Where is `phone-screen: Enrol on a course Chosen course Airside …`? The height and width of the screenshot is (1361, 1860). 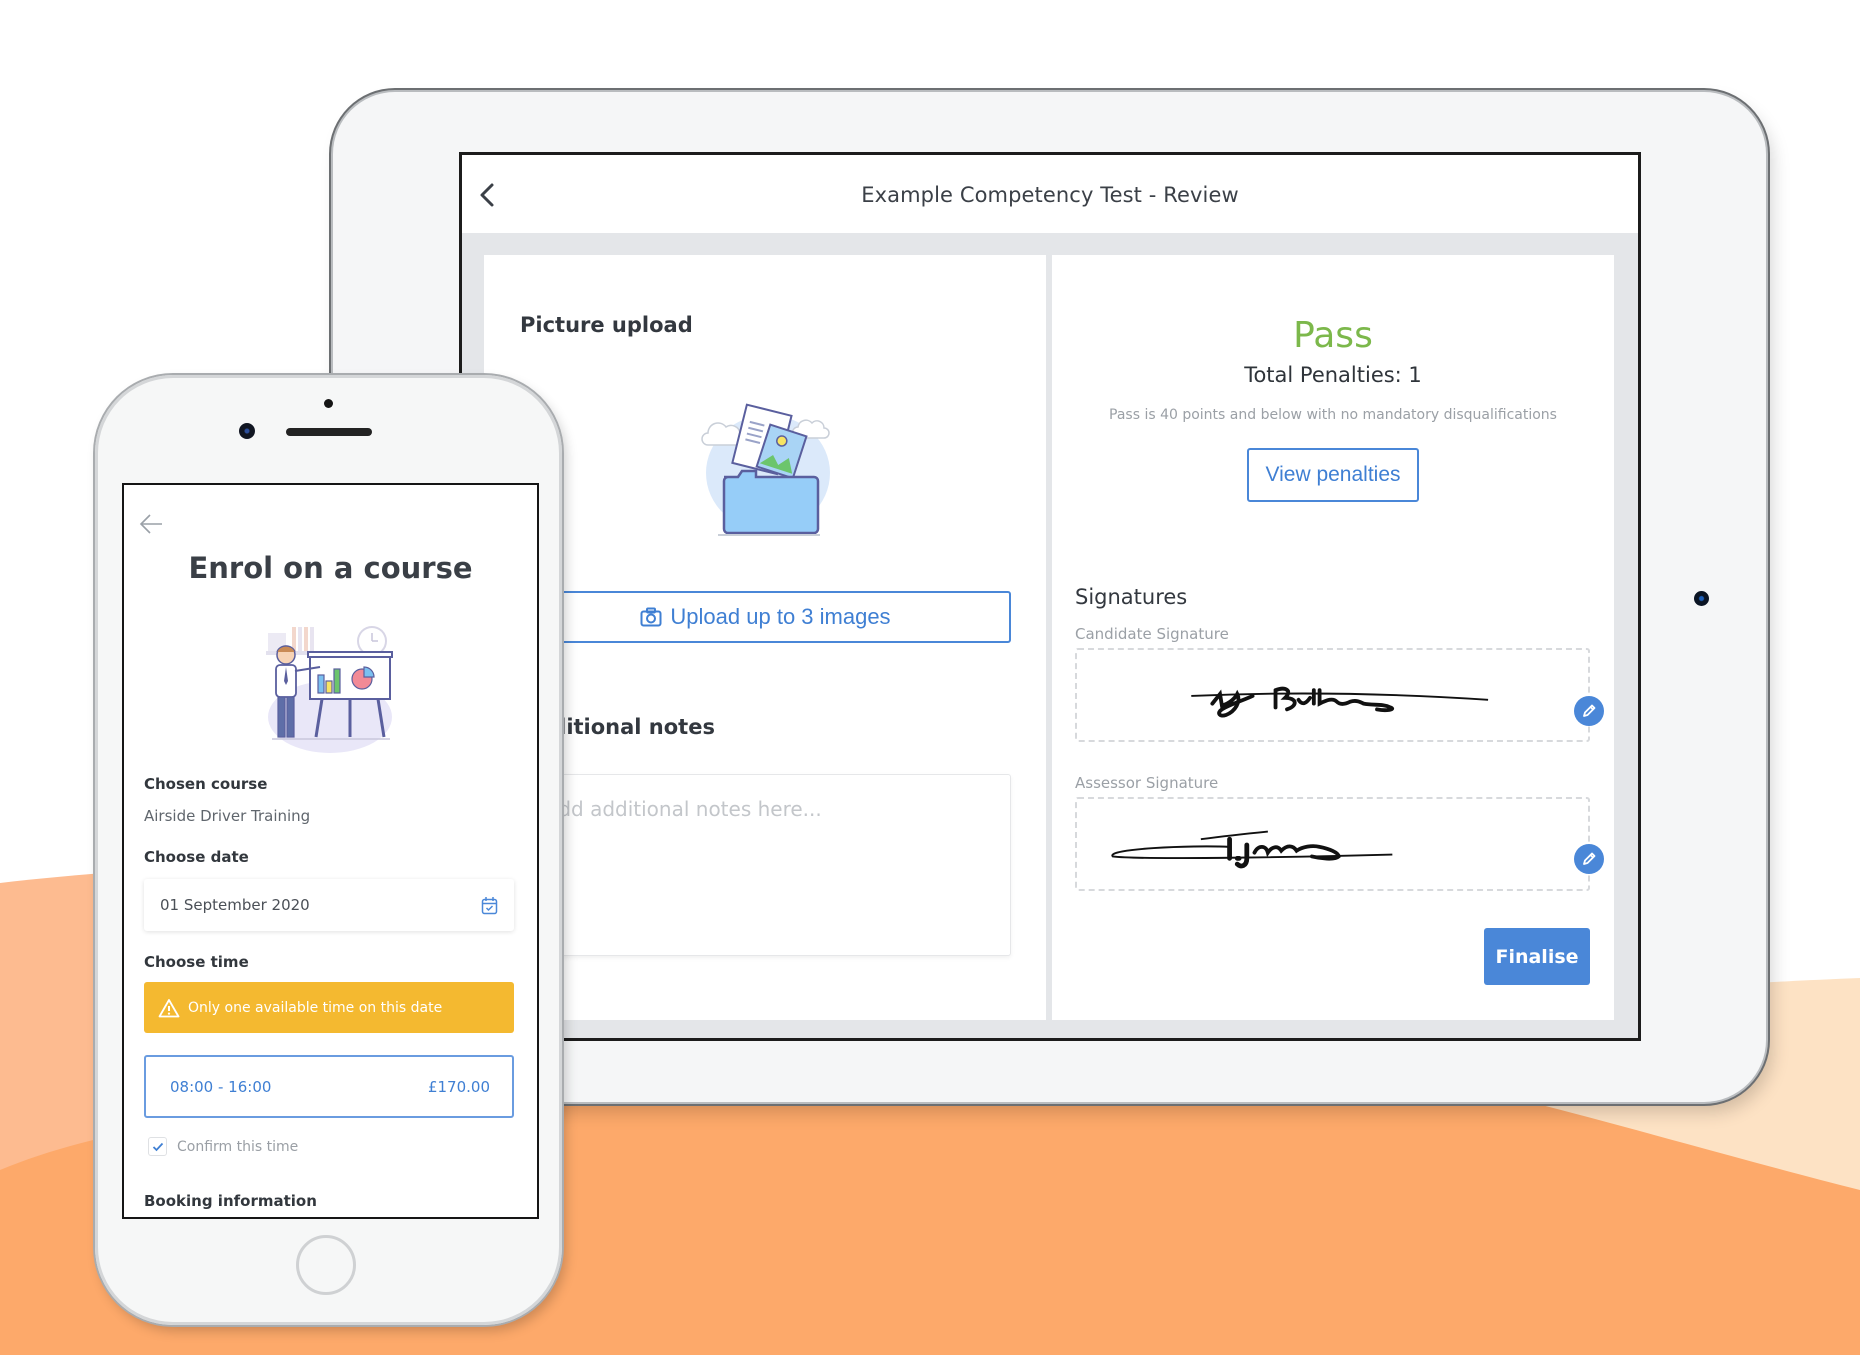
phone-screen: Enrol on a course Chosen course Airside … is located at coordinates (330, 851).